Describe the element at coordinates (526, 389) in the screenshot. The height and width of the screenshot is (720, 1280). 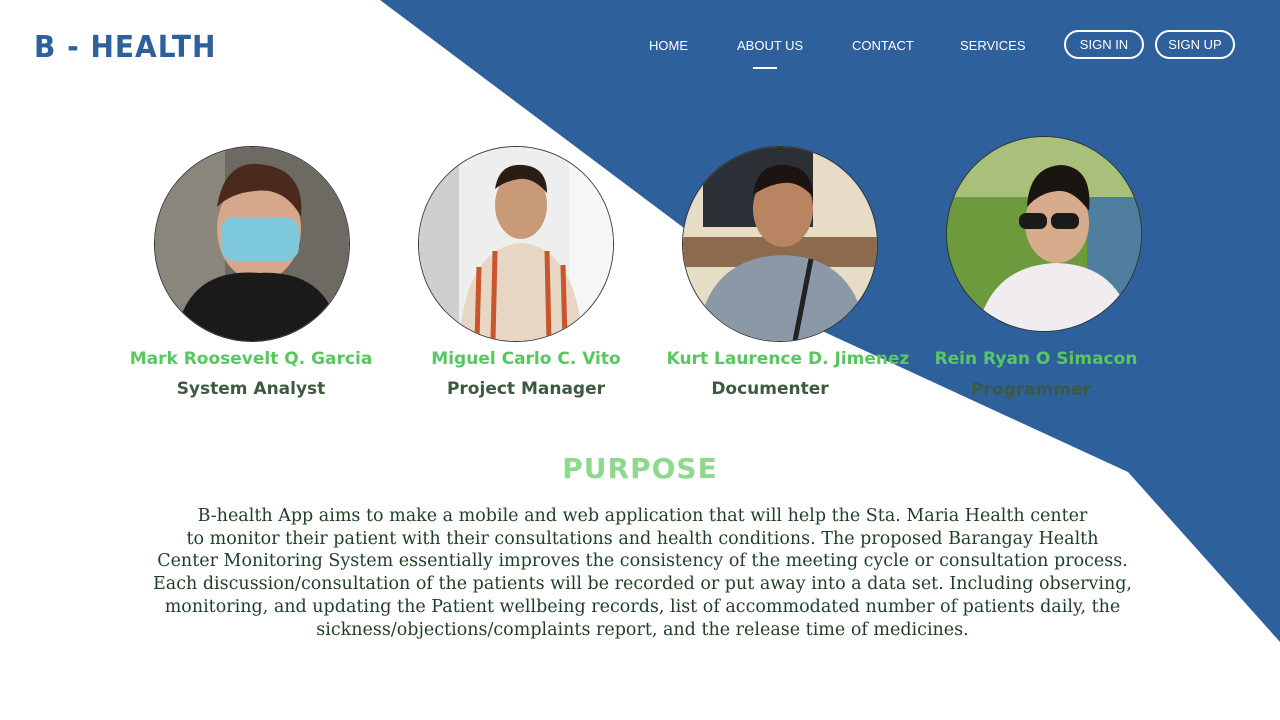
I see `member-role-2: Project Manager` at that location.